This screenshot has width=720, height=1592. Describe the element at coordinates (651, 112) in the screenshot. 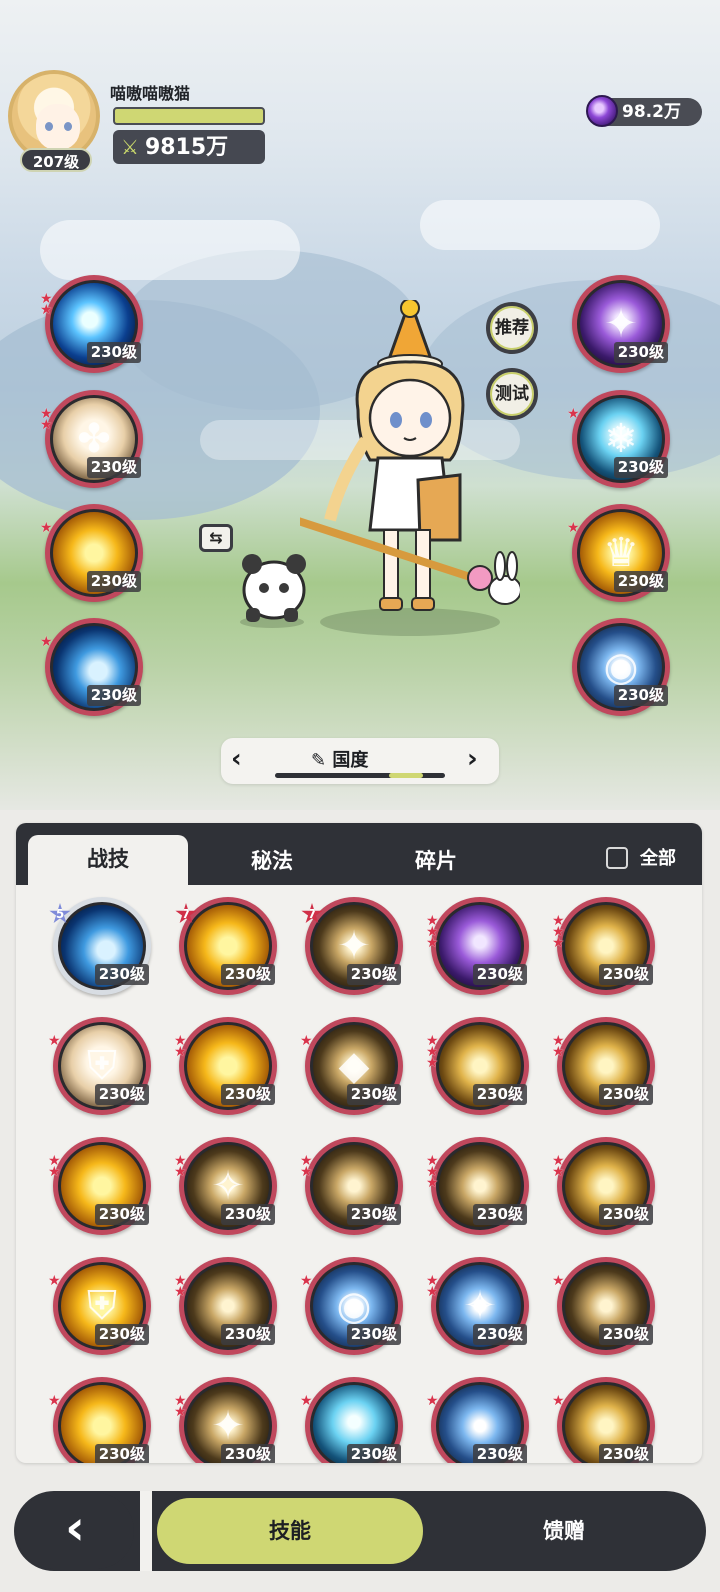

I see `currency-amount: 98.2万` at that location.